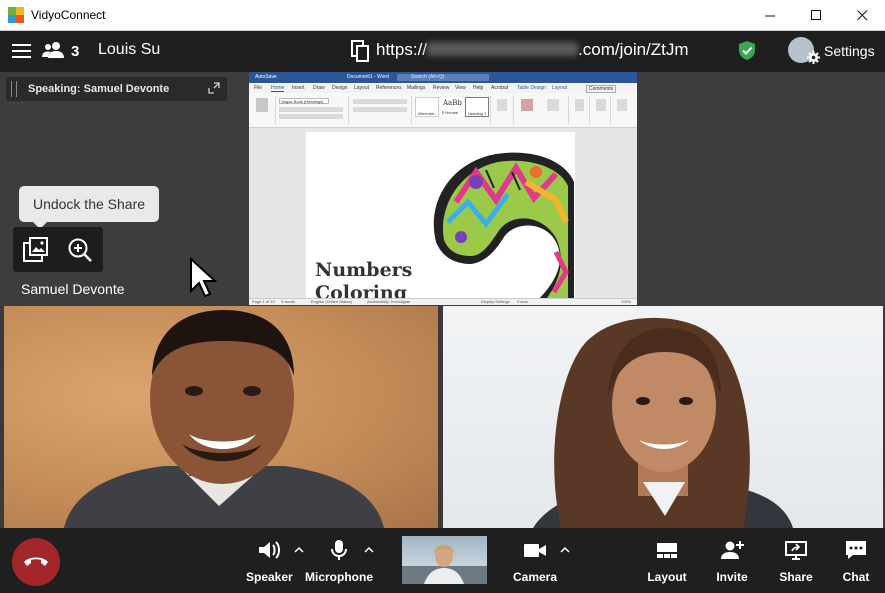 Image resolution: width=885 pixels, height=593 pixels. What do you see at coordinates (21, 51) in the screenshot?
I see `hamburger-icon` at bounding box center [21, 51].